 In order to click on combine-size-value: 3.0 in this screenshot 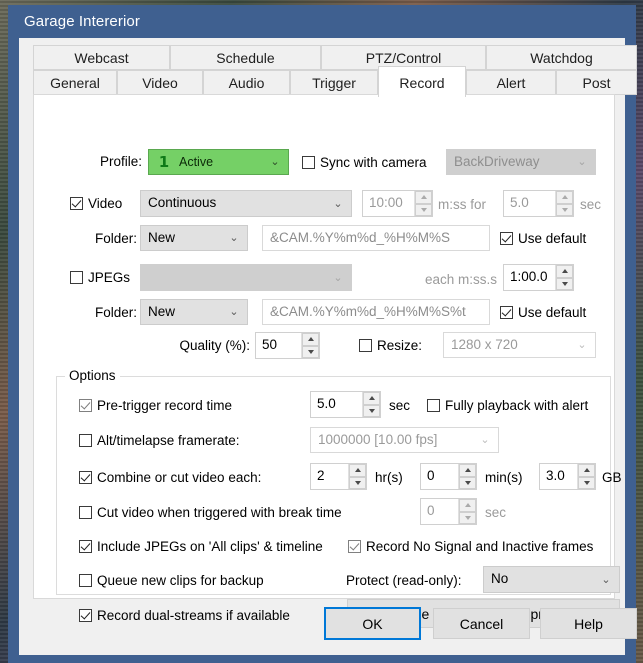, I will do `click(555, 475)`.